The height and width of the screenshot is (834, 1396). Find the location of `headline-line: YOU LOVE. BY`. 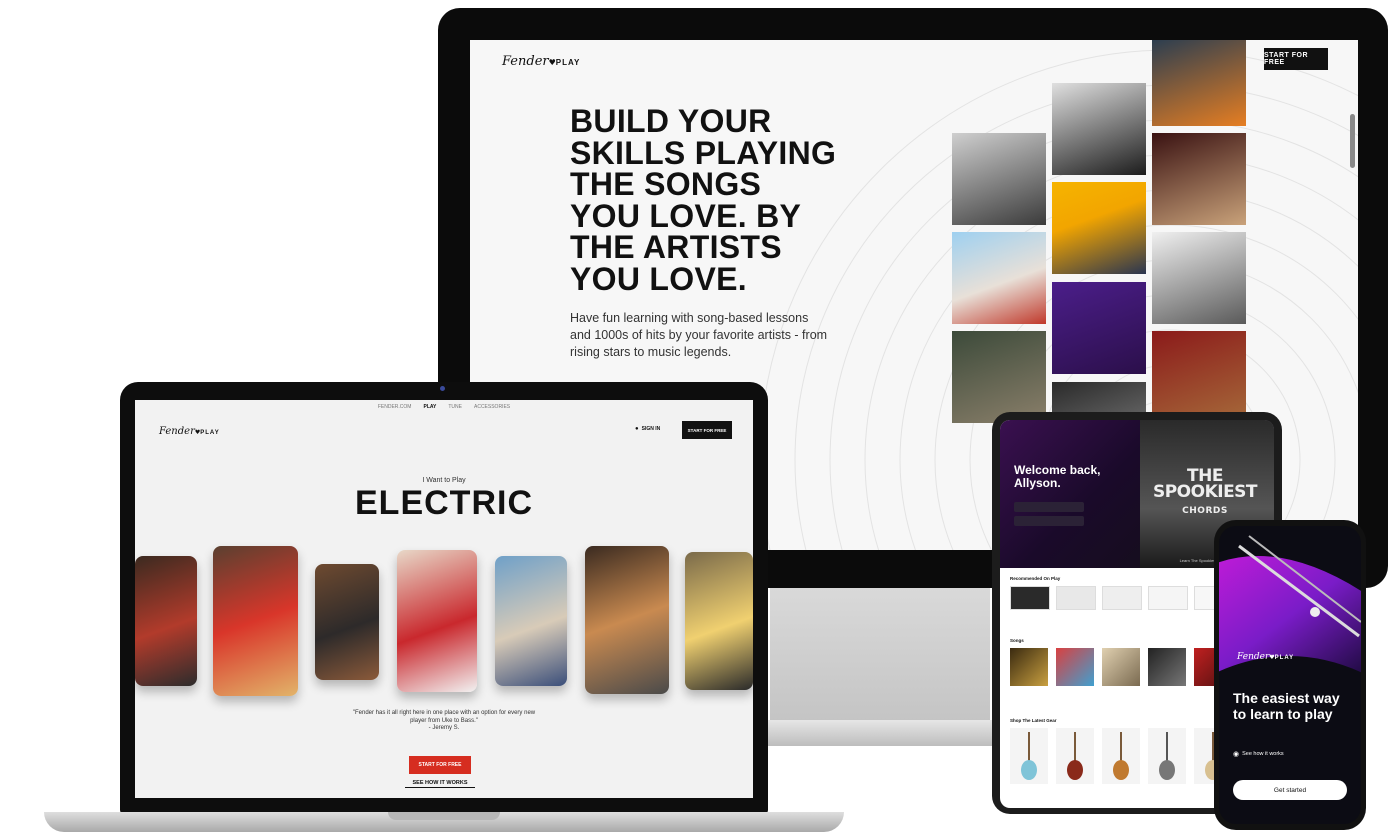

headline-line: YOU LOVE. BY is located at coordinates (686, 215).